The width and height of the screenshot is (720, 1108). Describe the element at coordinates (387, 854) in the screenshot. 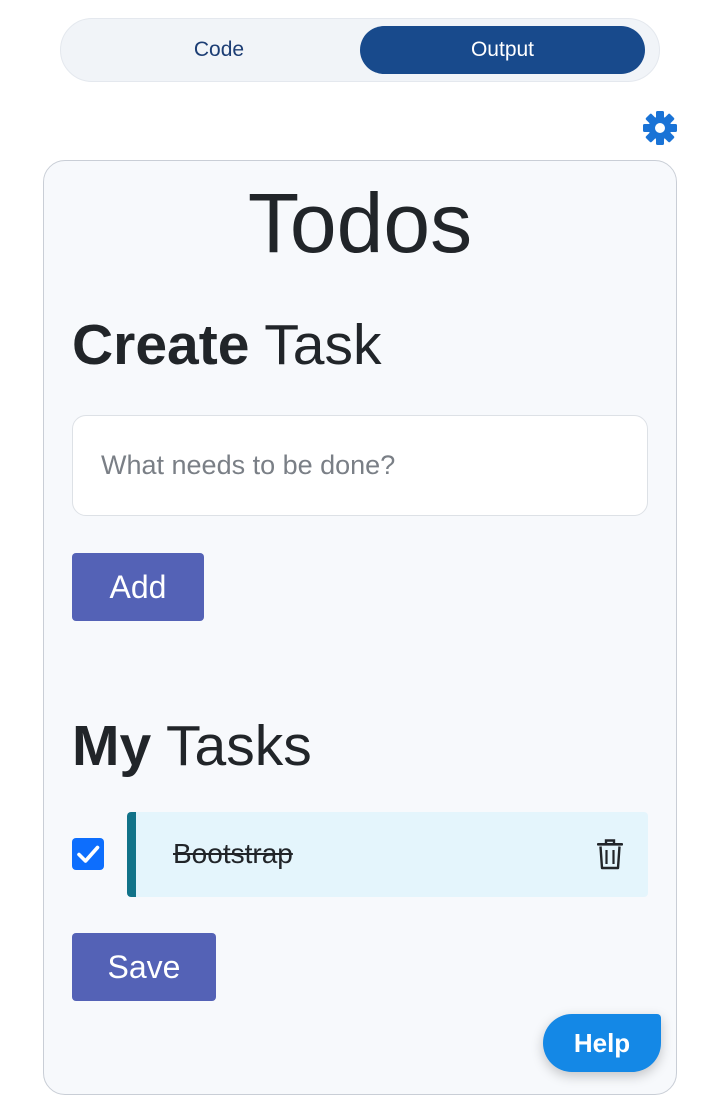

I see `task-item: Bootstrap` at that location.